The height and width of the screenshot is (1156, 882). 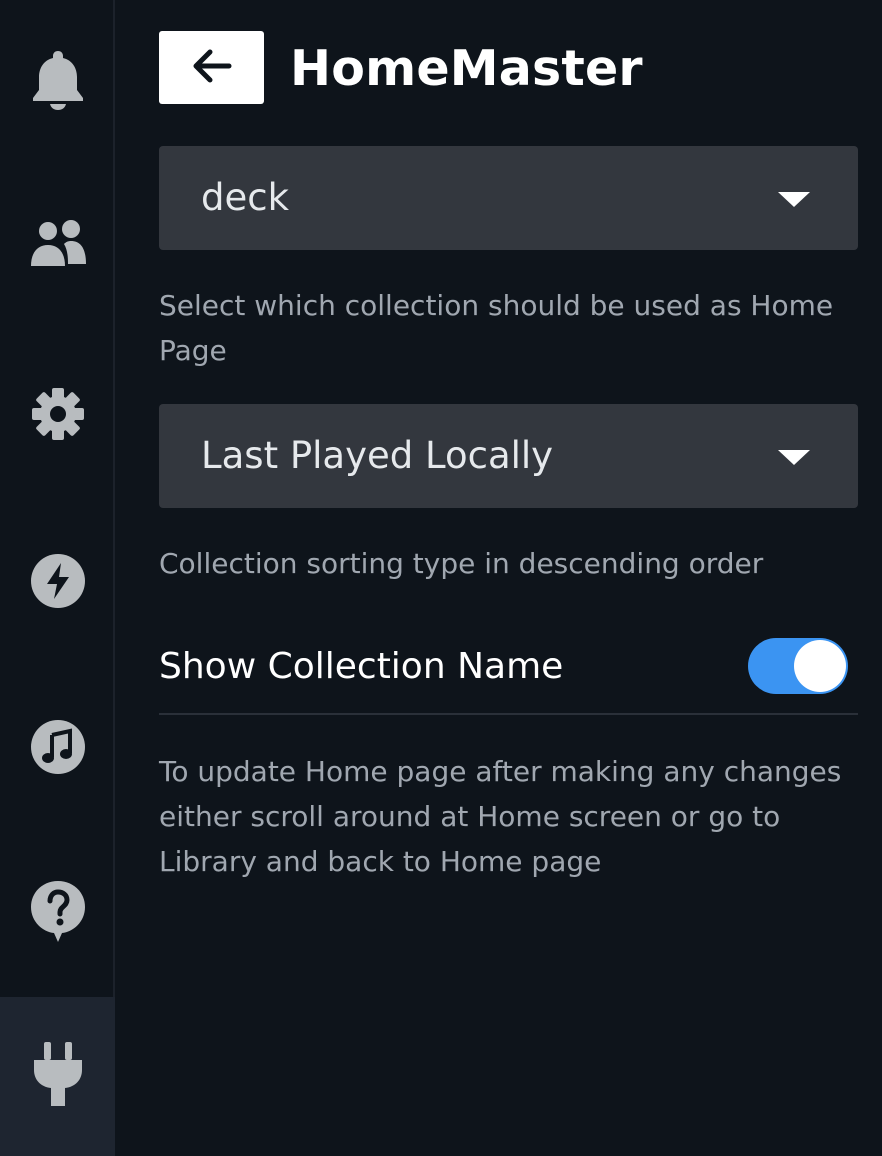 What do you see at coordinates (377, 455) in the screenshot?
I see `sorting-dropdown-value: Last Played Locally` at bounding box center [377, 455].